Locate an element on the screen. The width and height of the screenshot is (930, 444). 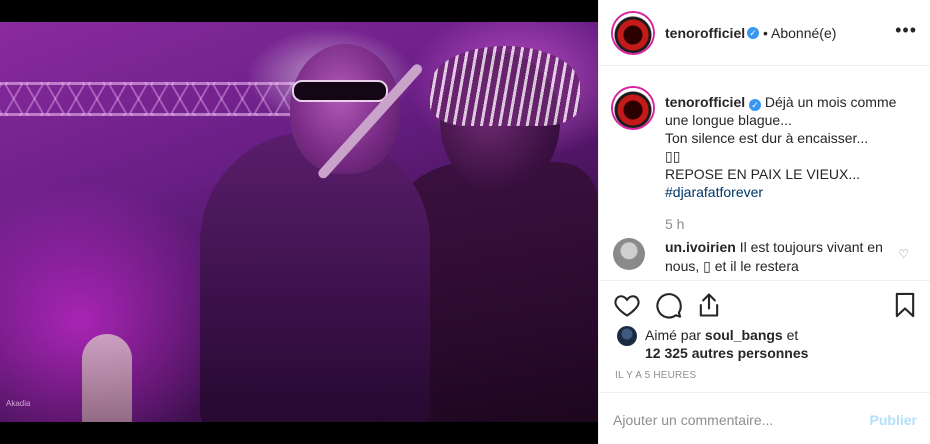
post-header: tenorofficiel ✓ • Abonné(e) ••• is located at coordinates (764, 33).